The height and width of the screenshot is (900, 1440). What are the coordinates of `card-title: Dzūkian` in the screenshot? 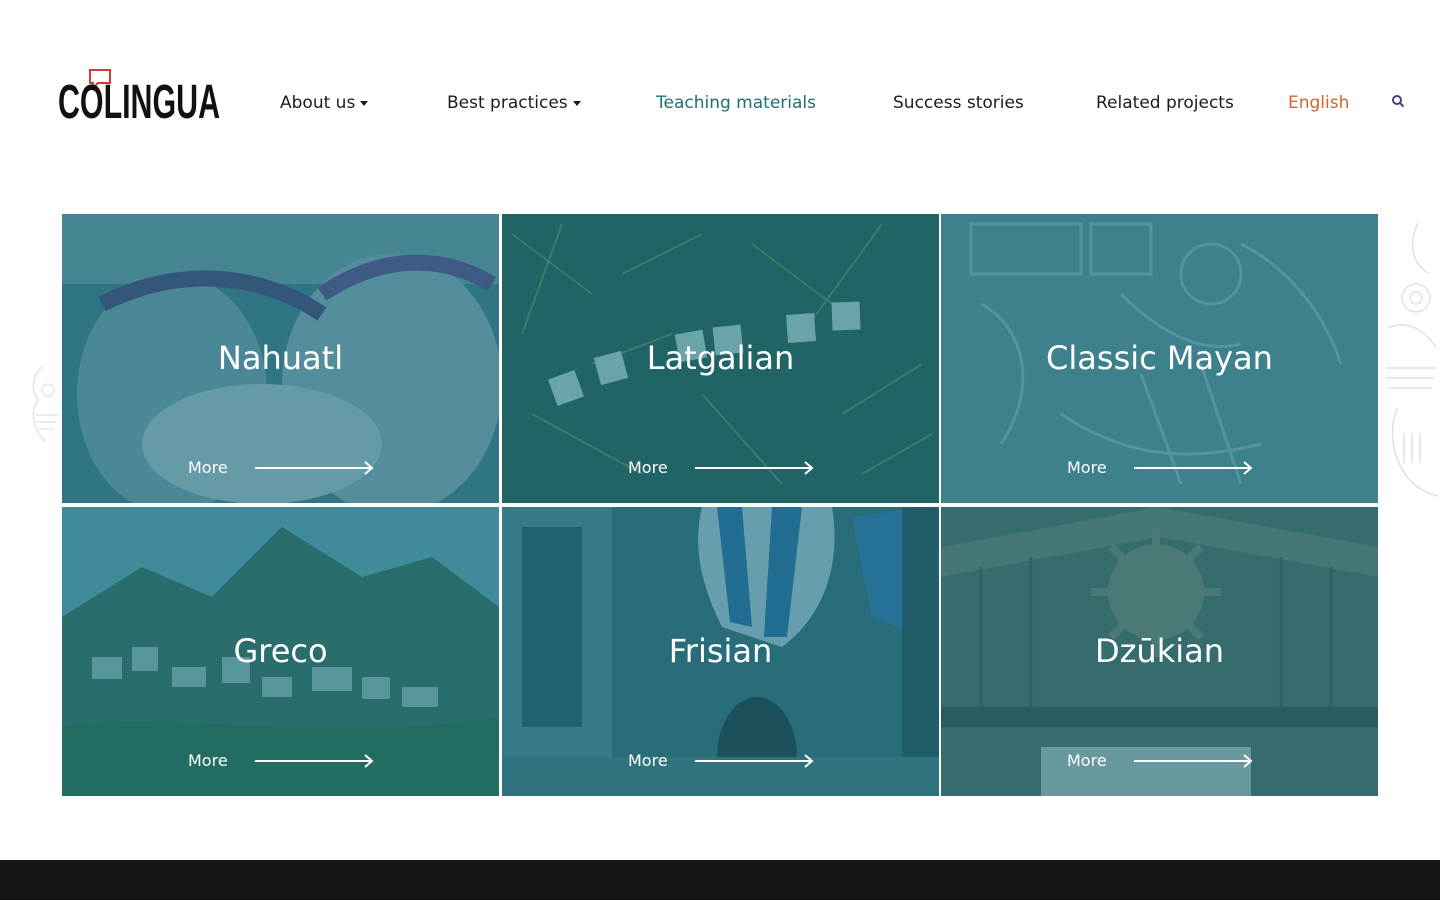 It's located at (1159, 651).